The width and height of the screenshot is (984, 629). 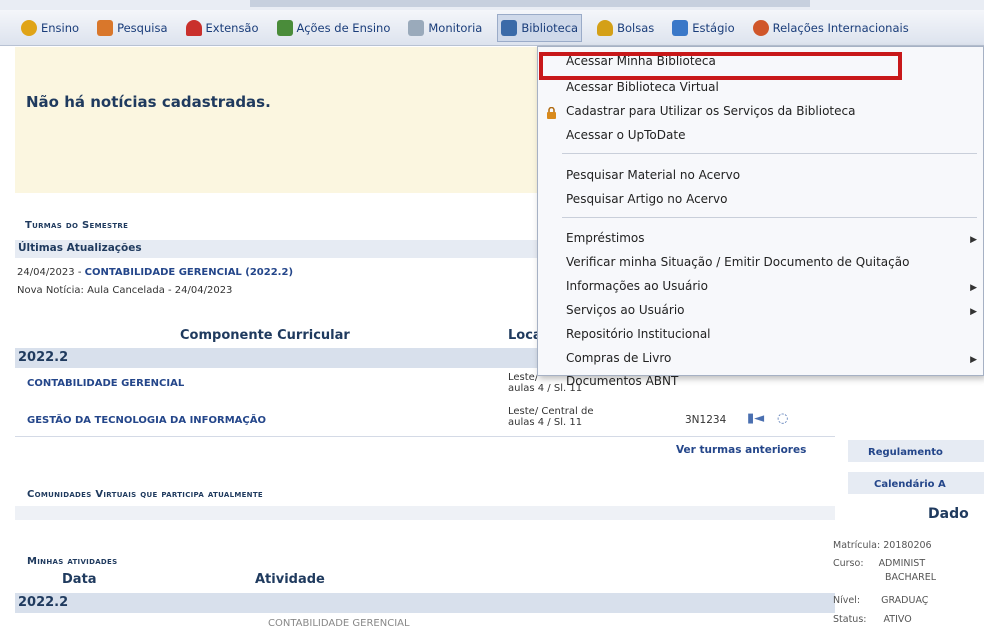 I want to click on menu-acoes-de-ensino: Ações de Ensino, so click(x=334, y=28).